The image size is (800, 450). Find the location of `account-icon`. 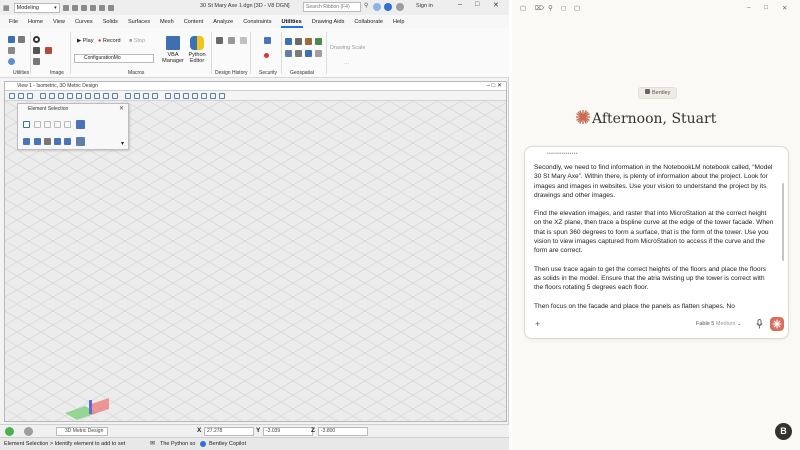

account-icon is located at coordinates (400, 7).